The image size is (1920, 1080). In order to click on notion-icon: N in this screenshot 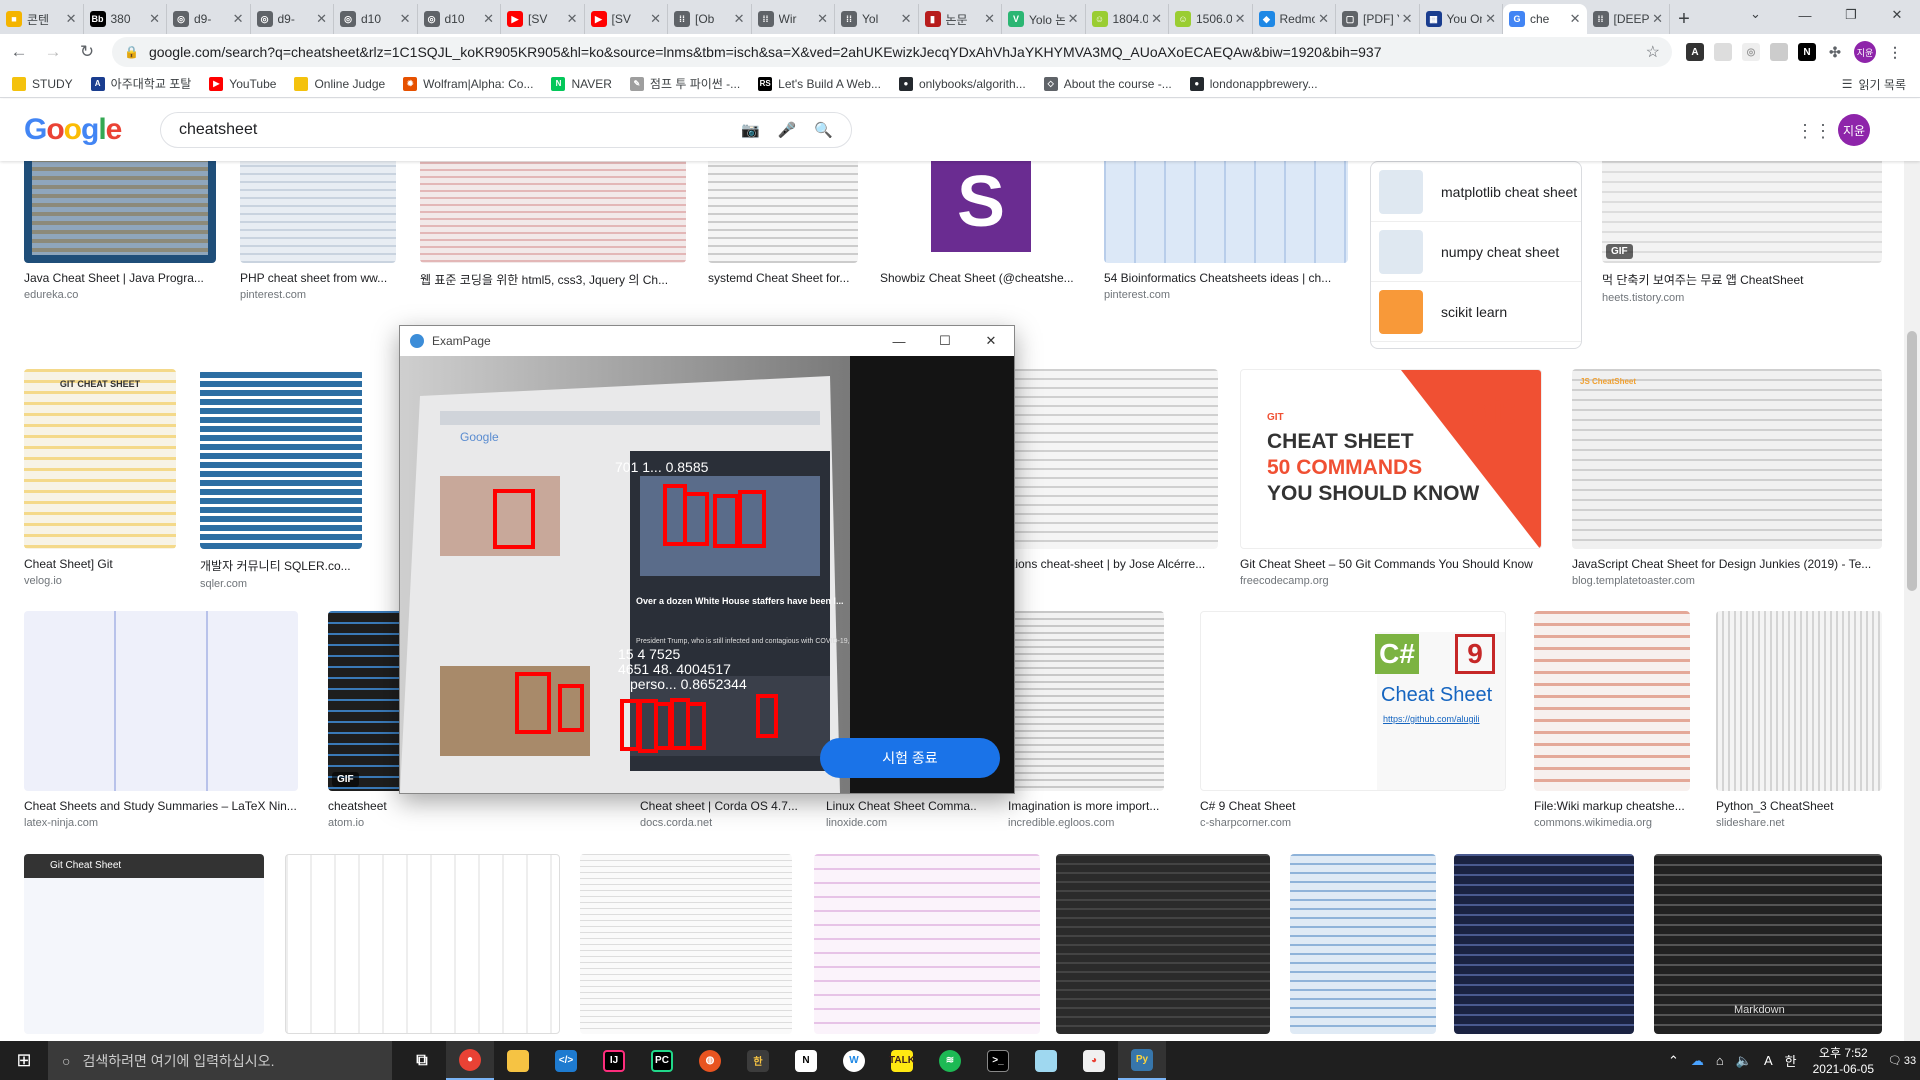, I will do `click(806, 1060)`.